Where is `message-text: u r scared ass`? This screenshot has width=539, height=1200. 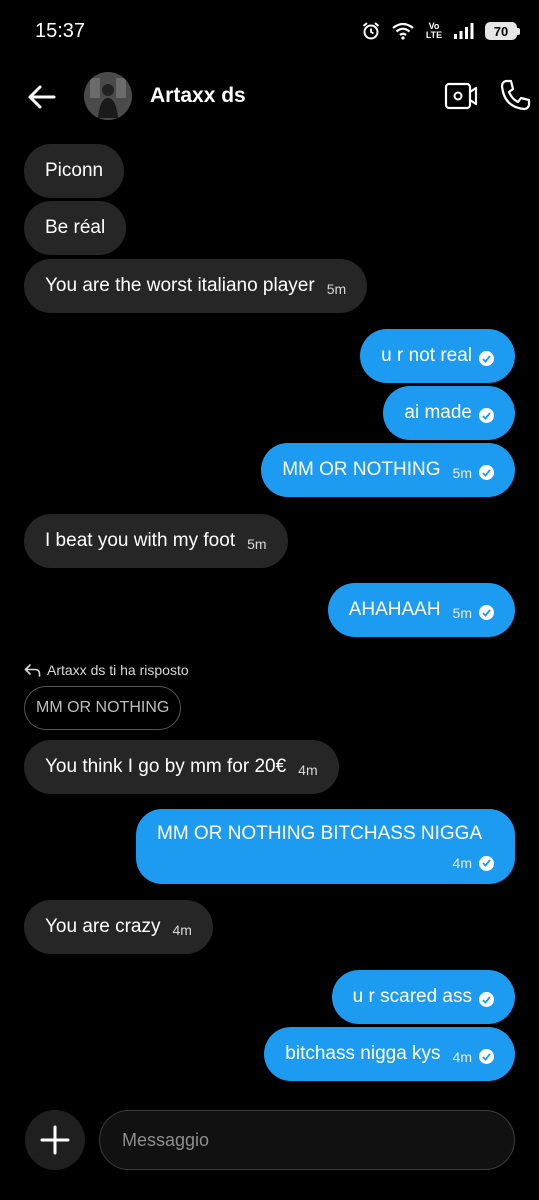
message-text: u r scared ass is located at coordinates (412, 996).